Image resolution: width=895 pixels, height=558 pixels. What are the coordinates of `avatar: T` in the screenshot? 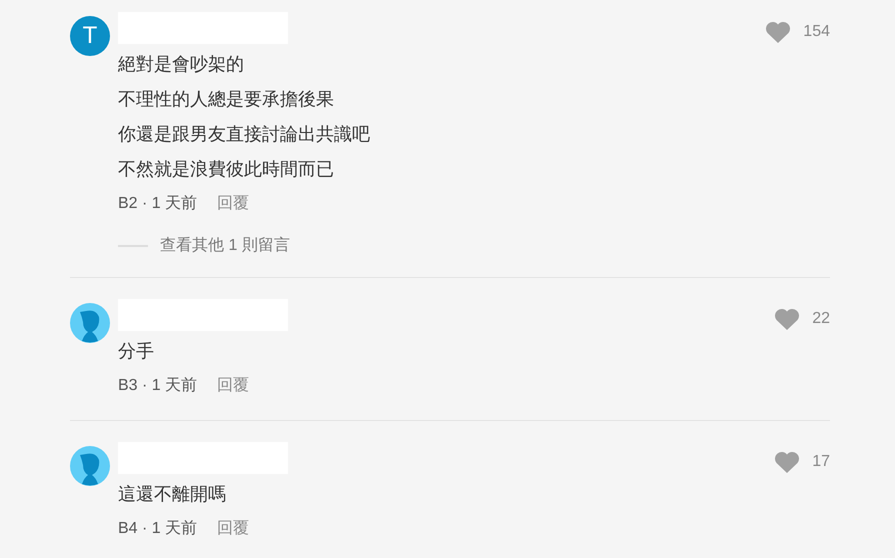 It's located at (90, 36).